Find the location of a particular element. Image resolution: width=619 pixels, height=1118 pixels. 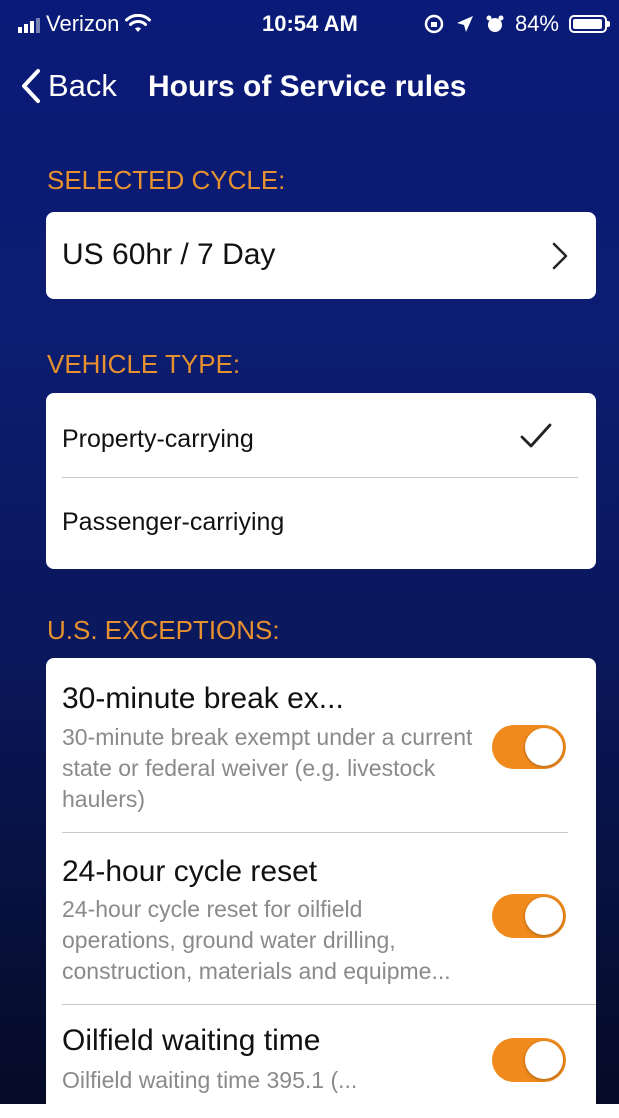

rotation-lock-icon is located at coordinates (434, 24).